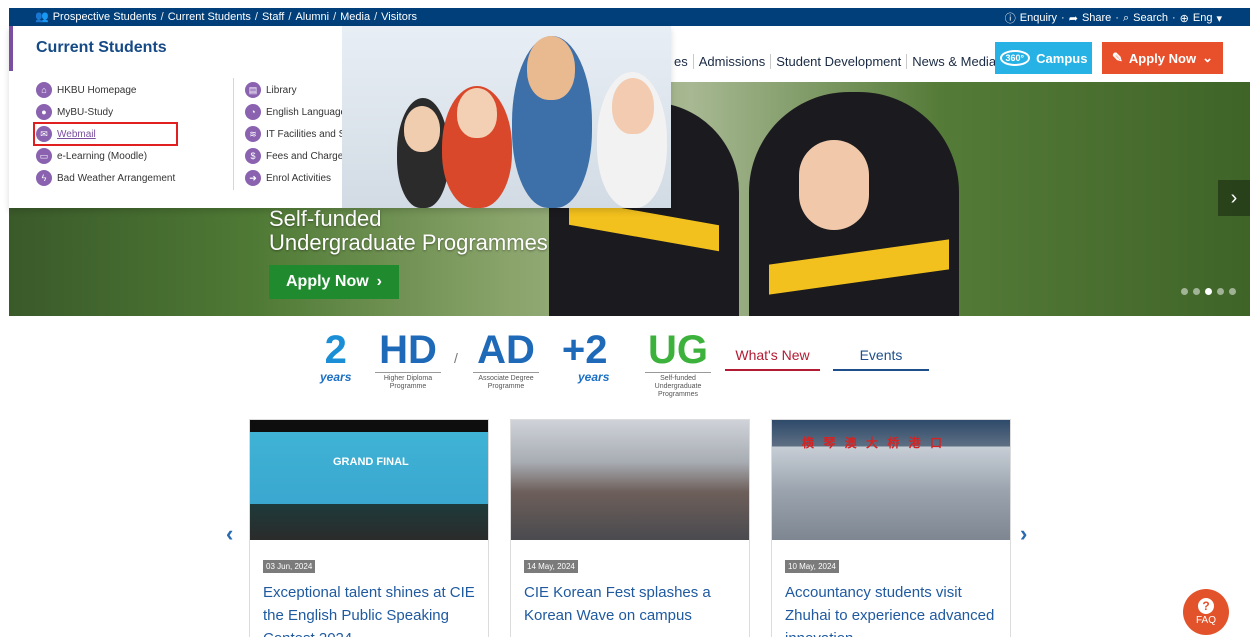  What do you see at coordinates (336, 377) in the screenshot?
I see `two-years-unit: years` at bounding box center [336, 377].